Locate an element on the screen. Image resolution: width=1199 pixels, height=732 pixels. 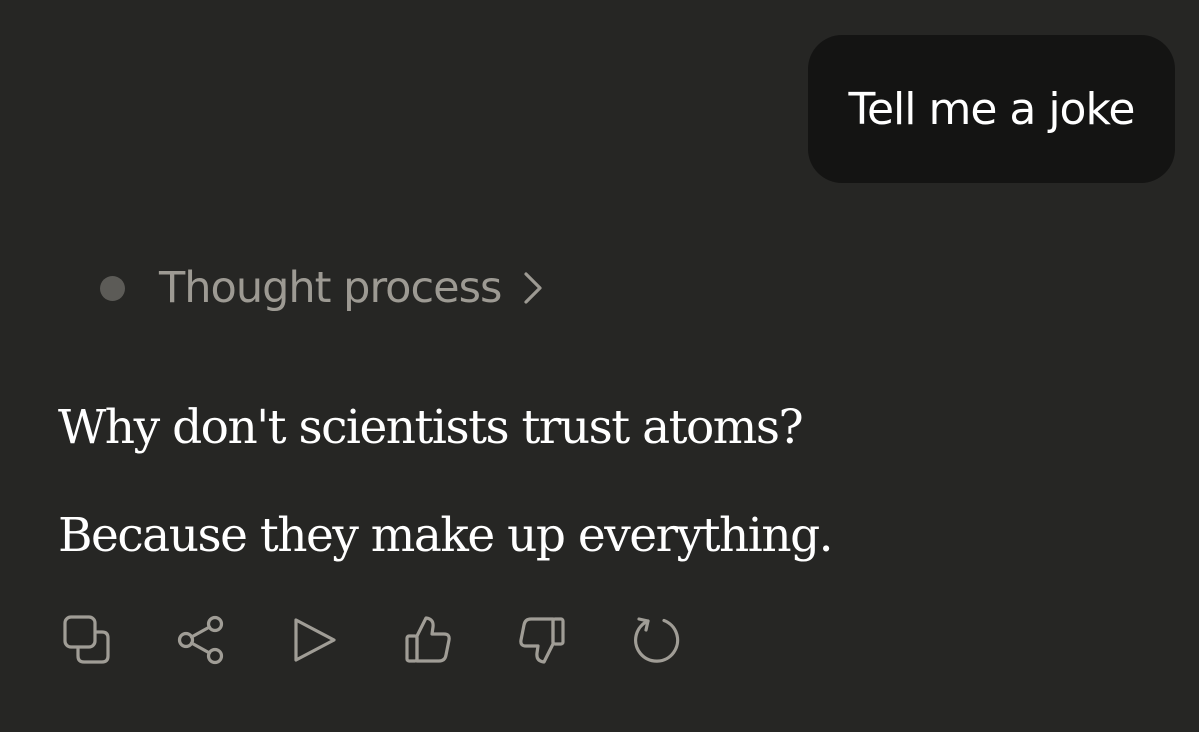
share-button is located at coordinates (201, 640).